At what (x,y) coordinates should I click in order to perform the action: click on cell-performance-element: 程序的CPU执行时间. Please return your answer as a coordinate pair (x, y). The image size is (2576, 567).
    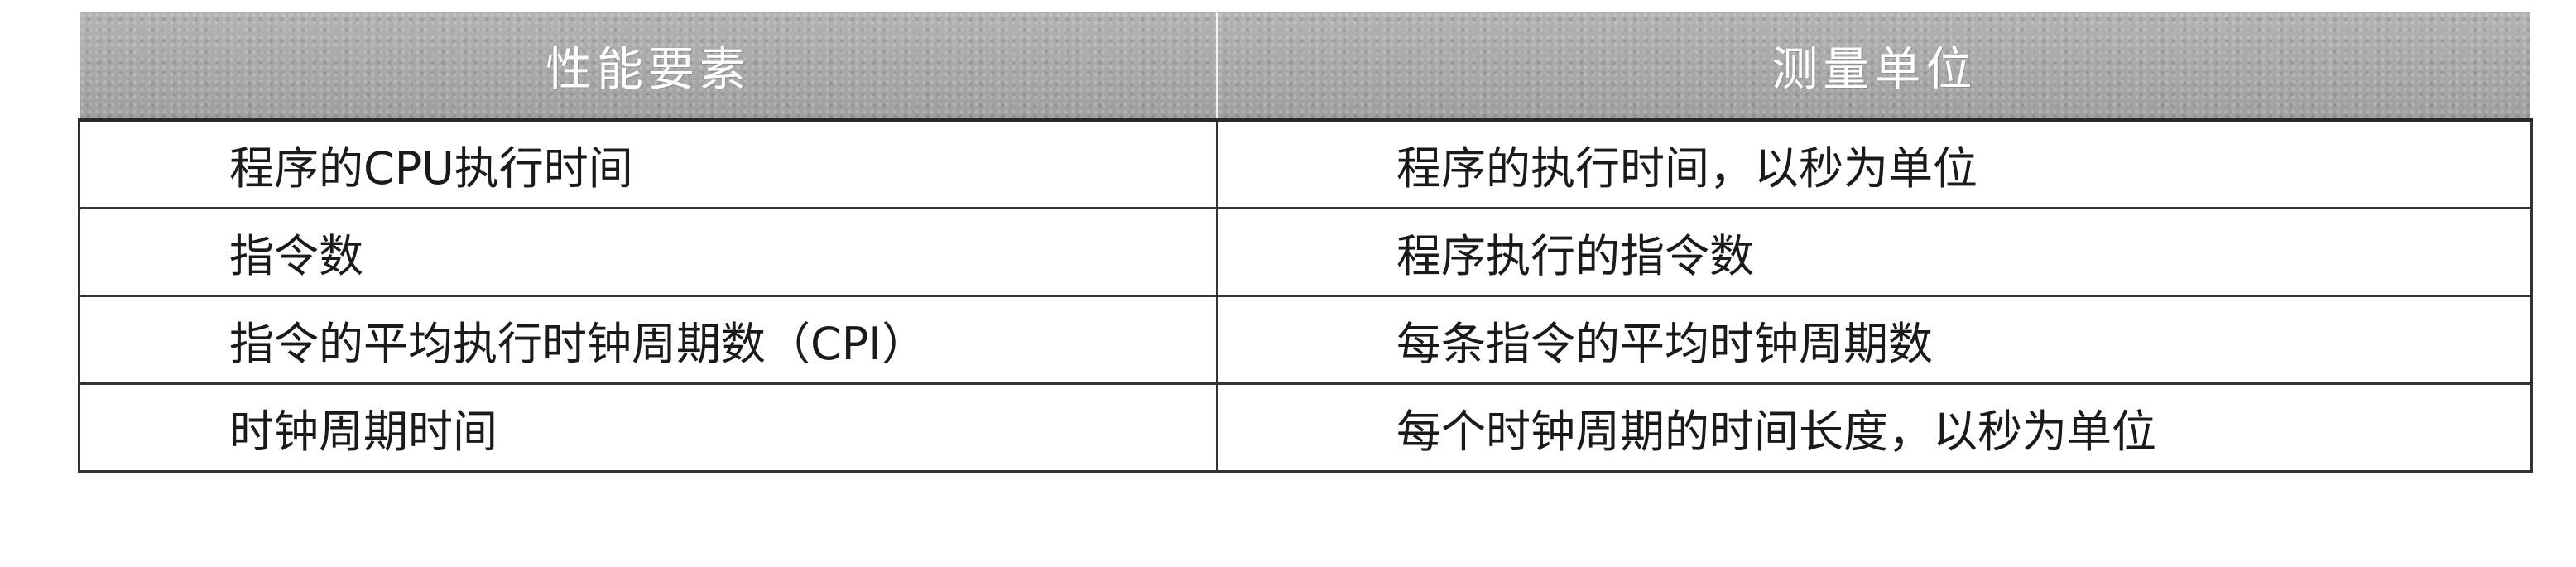
    Looking at the image, I should click on (648, 164).